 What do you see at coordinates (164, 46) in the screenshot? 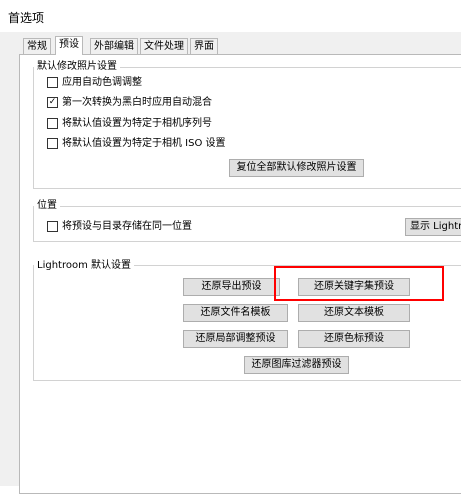
I see `tab-file-handling: 文件处理` at bounding box center [164, 46].